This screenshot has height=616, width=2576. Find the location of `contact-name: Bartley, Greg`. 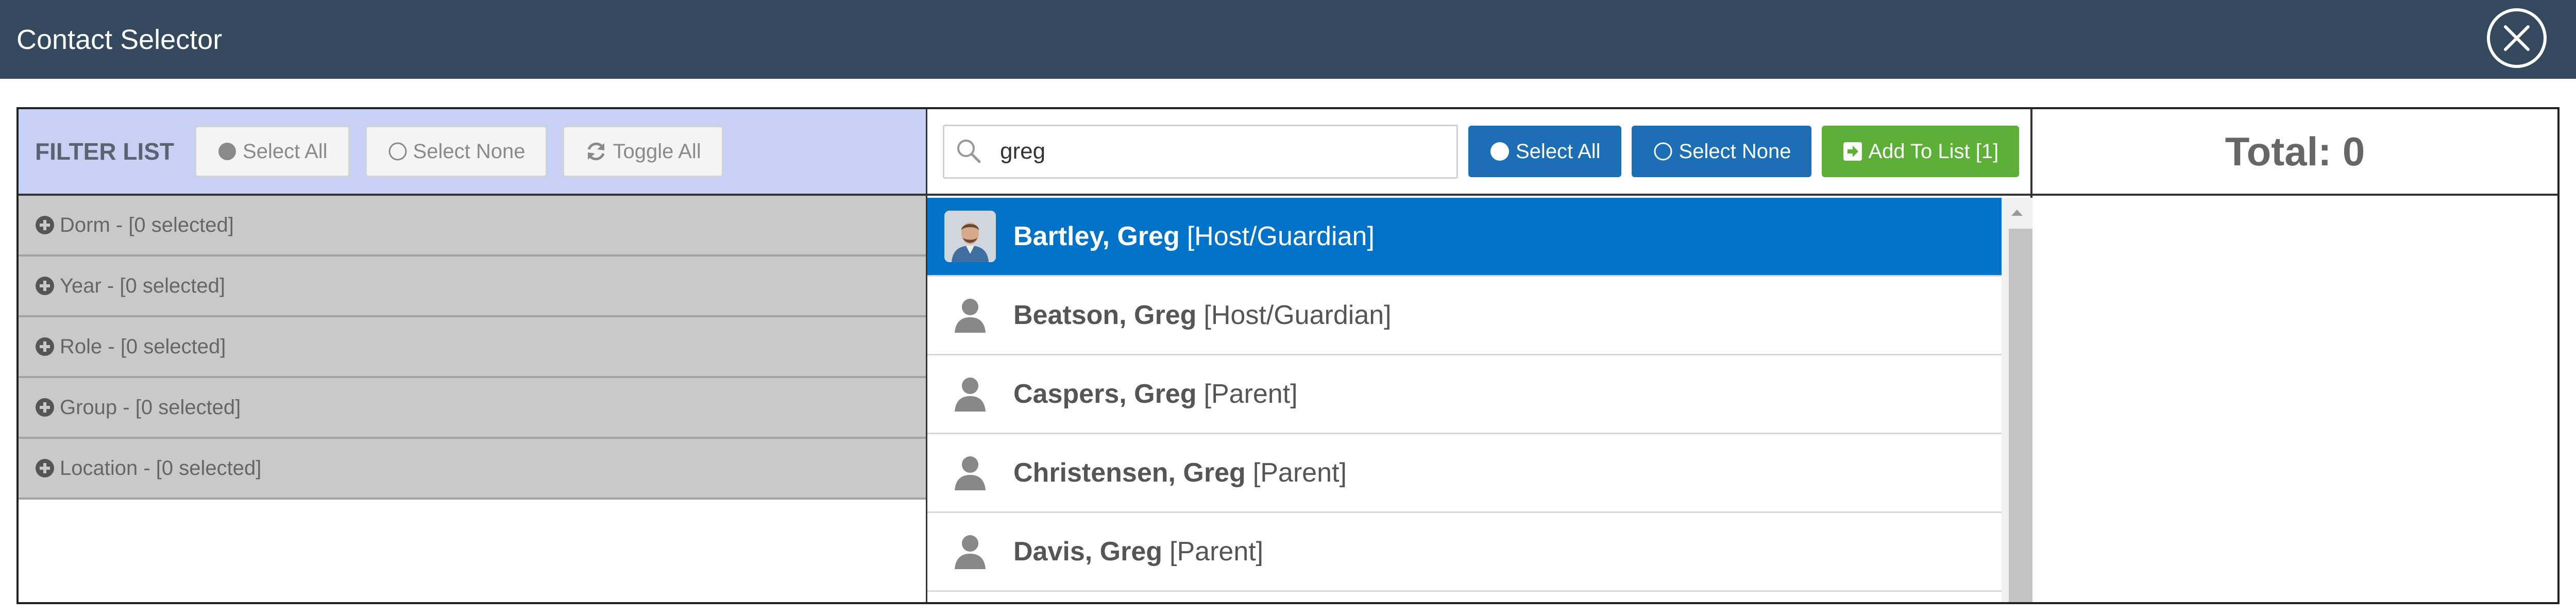

contact-name: Bartley, Greg is located at coordinates (1096, 236).